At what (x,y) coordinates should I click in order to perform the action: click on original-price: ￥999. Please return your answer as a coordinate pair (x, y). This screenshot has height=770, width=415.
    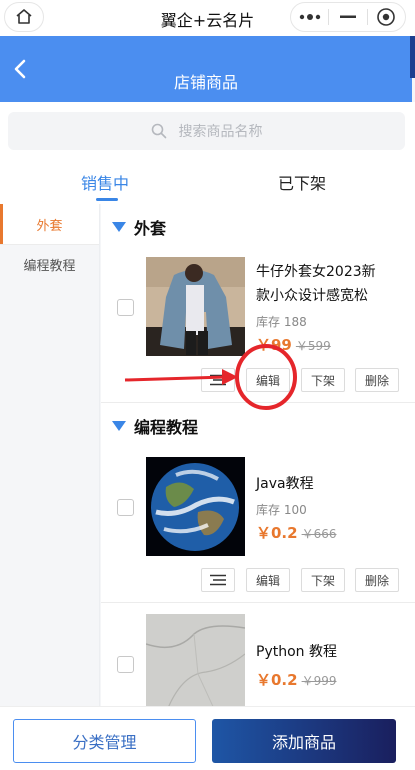
    Looking at the image, I should click on (319, 681).